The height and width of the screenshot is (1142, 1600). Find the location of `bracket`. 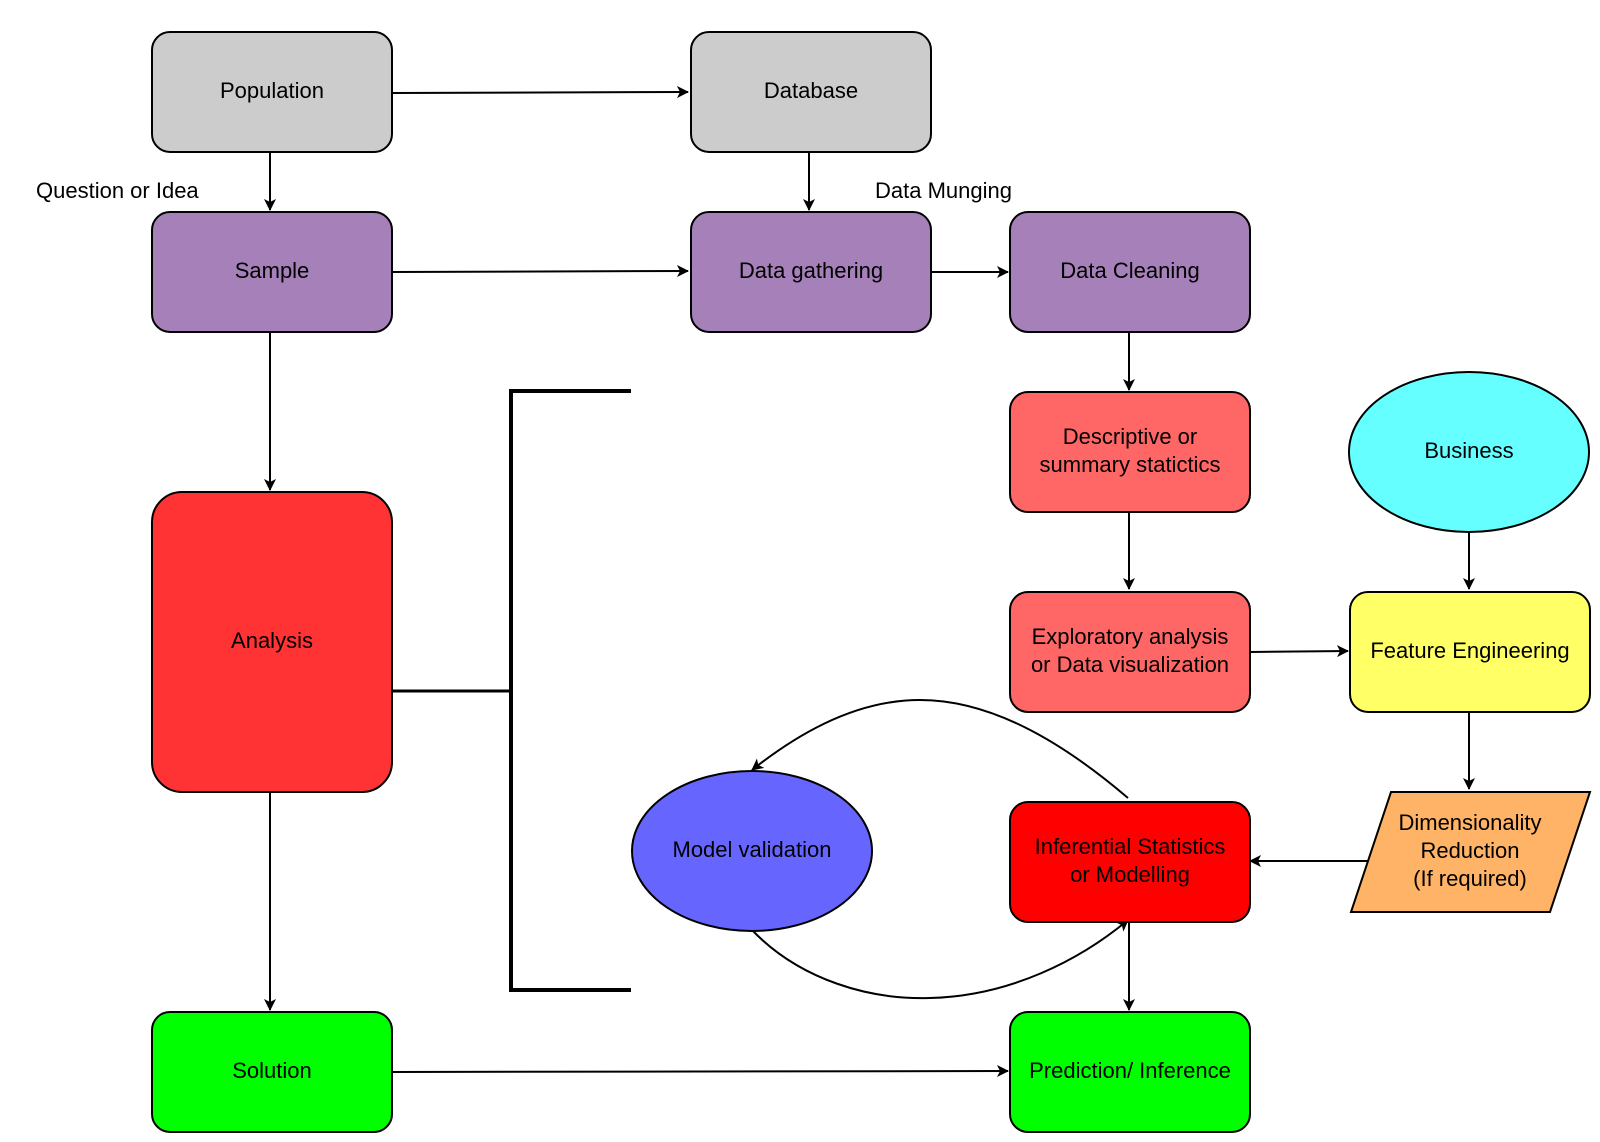

bracket is located at coordinates (570, 690).